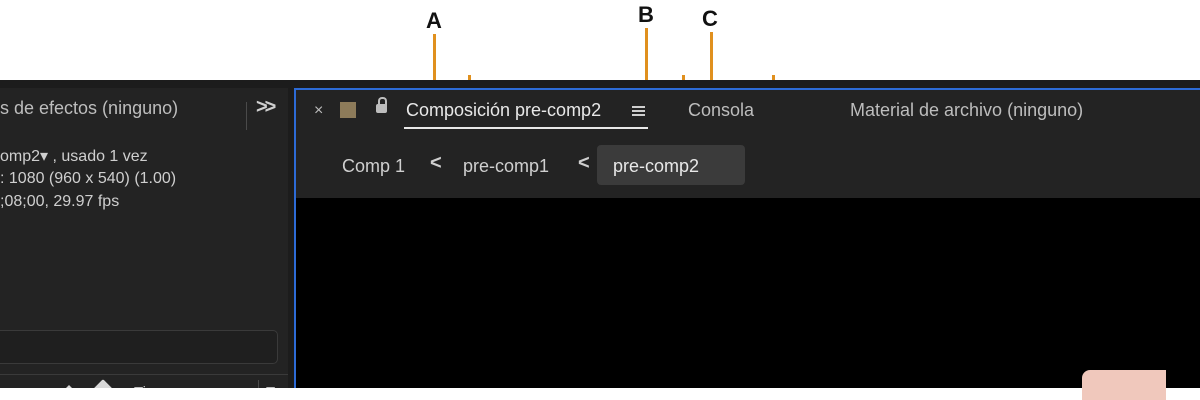  Describe the element at coordinates (318, 111) in the screenshot. I see `close-icon: ×` at that location.